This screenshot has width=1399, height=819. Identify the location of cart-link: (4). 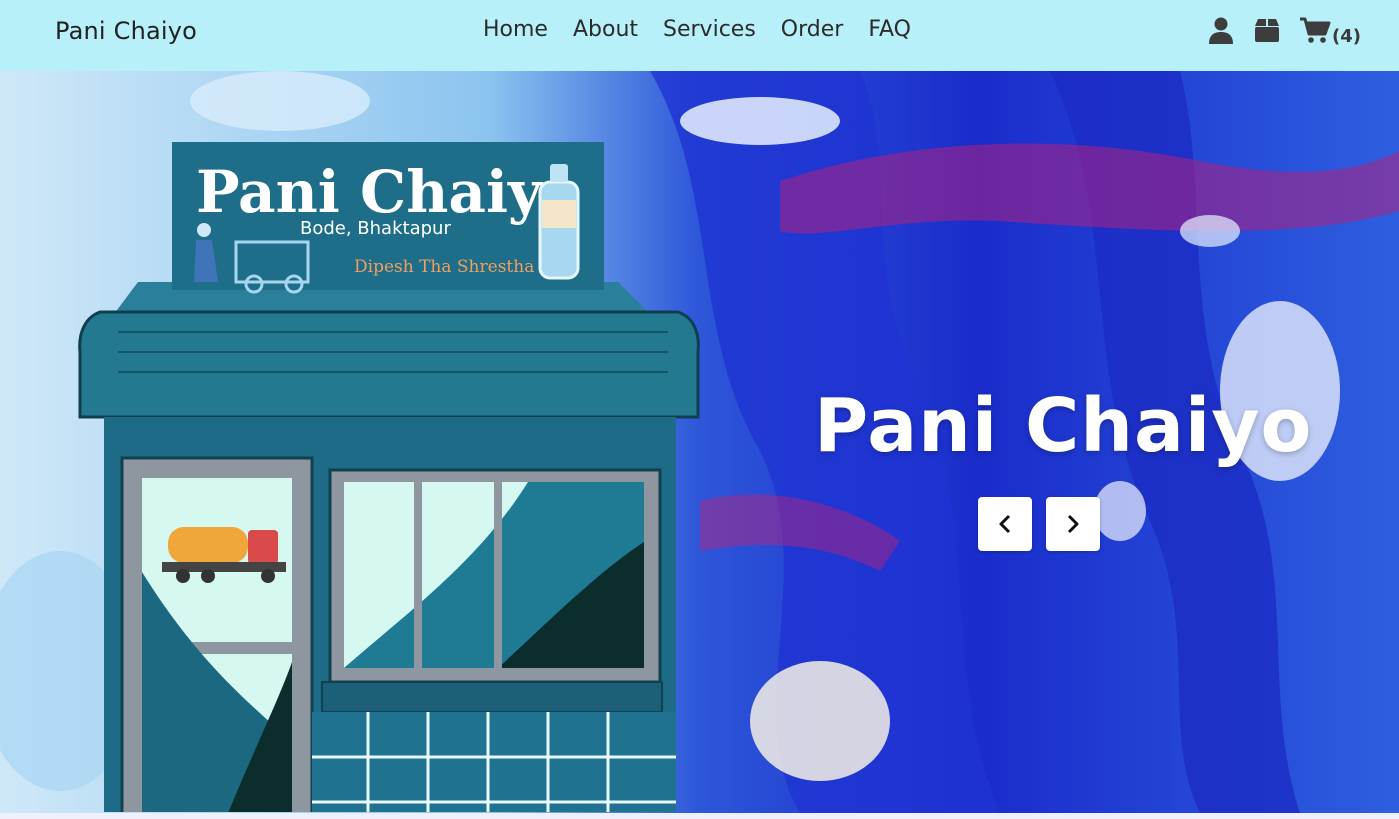
(1330, 31).